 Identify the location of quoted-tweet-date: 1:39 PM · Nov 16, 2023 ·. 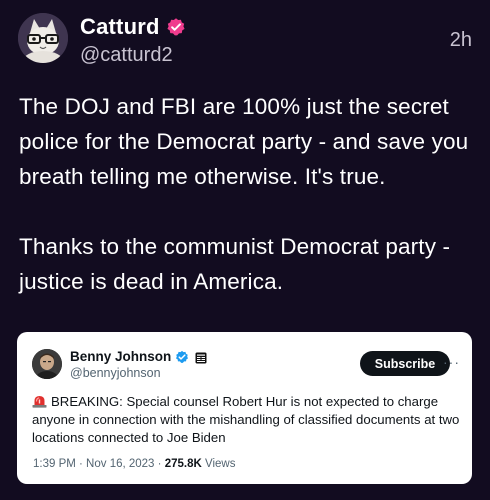
(99, 464).